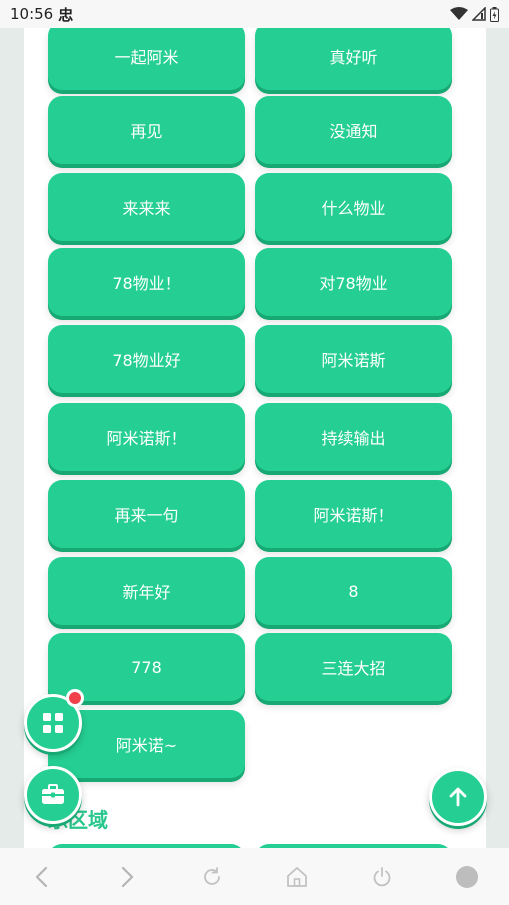 This screenshot has height=905, width=509. I want to click on sound-button: 阿米诺斯, so click(353, 359).